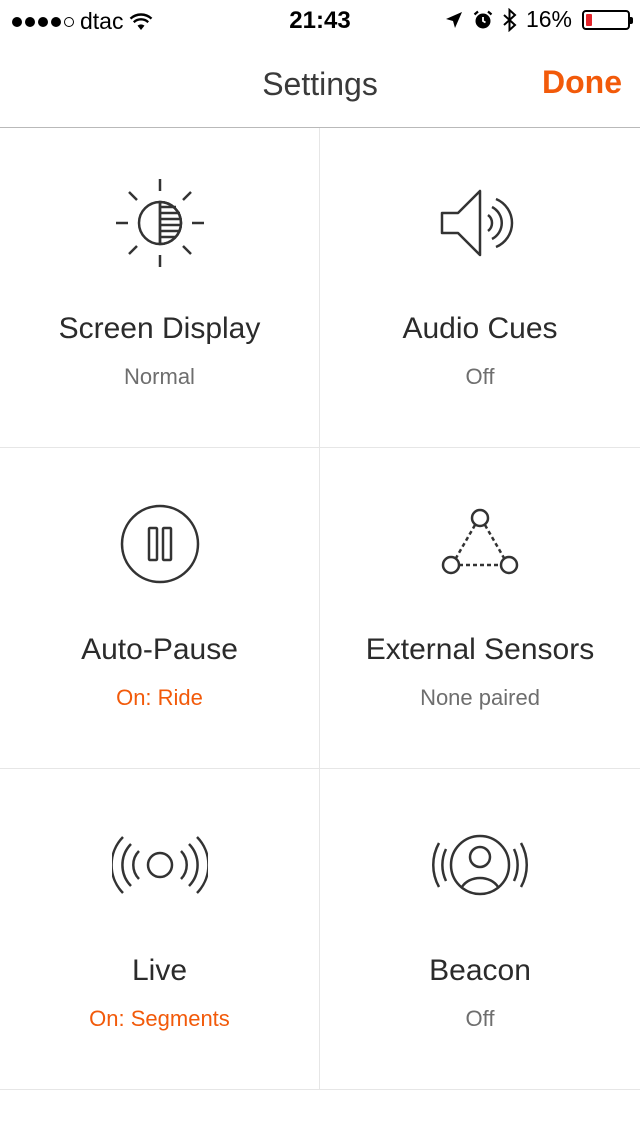 The image size is (640, 1136). What do you see at coordinates (160, 608) in the screenshot?
I see `auto-pause-tile: Auto-Pause On: Ride` at bounding box center [160, 608].